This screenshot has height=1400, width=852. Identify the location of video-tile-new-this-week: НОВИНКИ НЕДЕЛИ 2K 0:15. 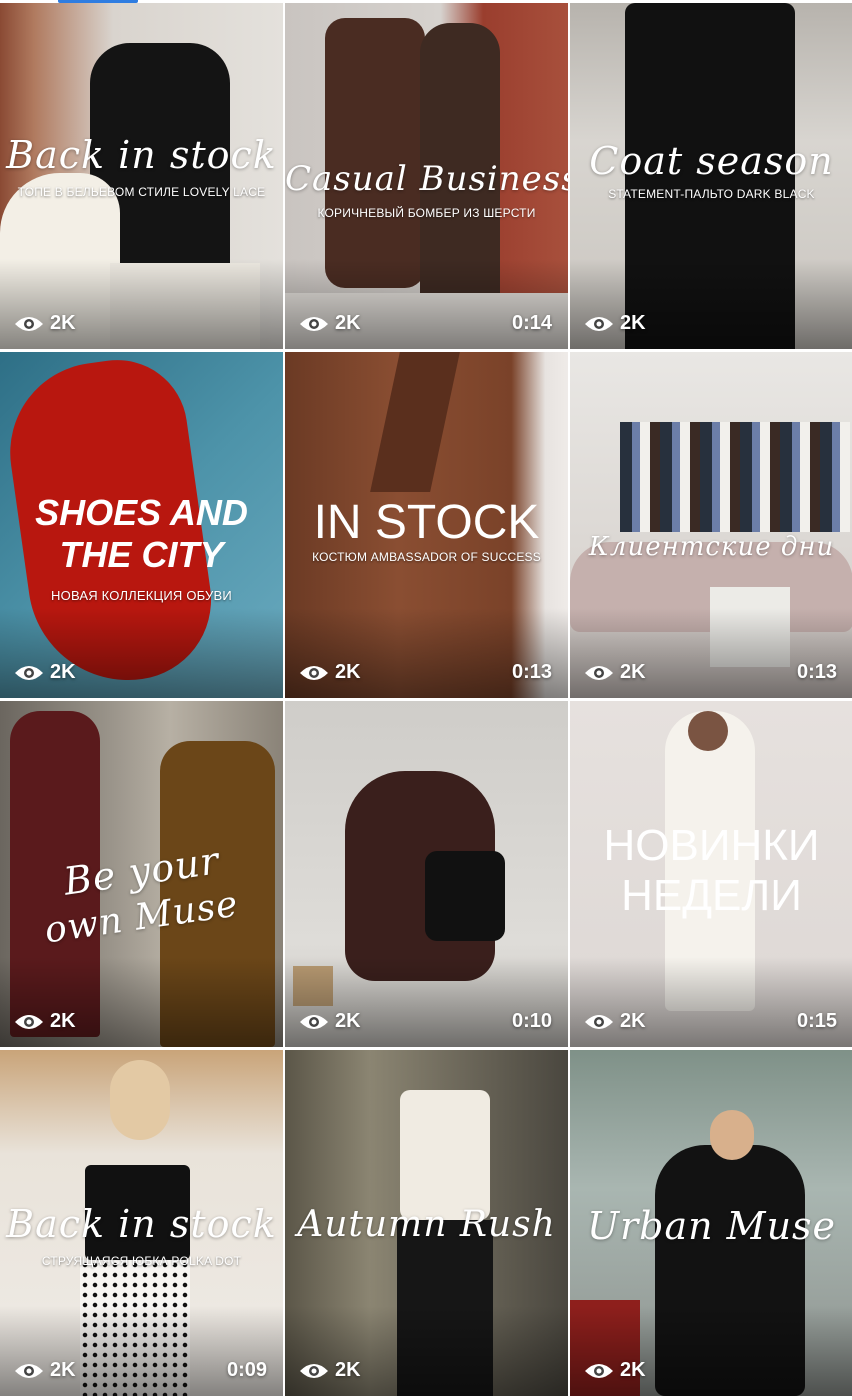
(711, 874).